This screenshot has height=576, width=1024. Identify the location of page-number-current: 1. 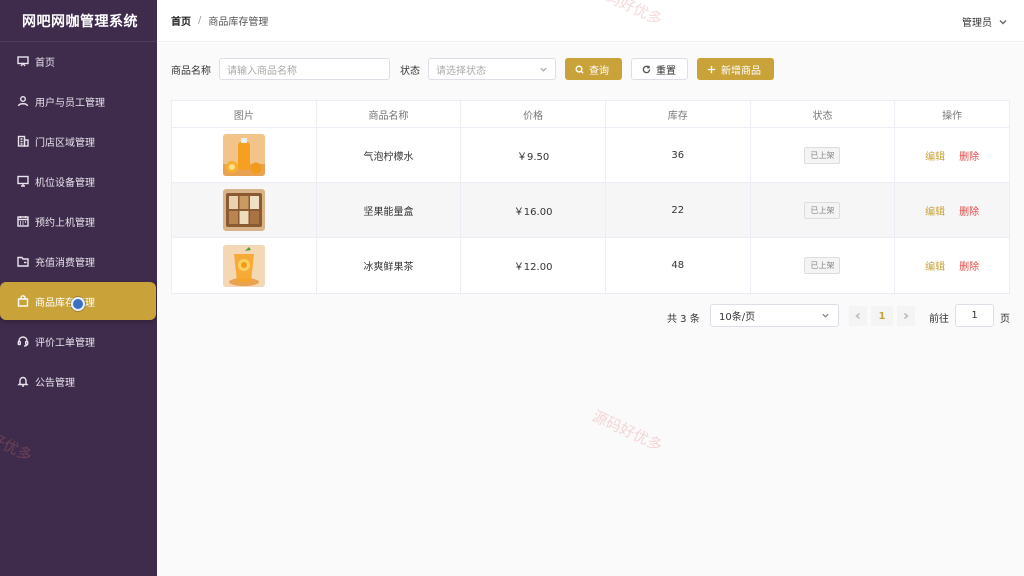
(882, 316).